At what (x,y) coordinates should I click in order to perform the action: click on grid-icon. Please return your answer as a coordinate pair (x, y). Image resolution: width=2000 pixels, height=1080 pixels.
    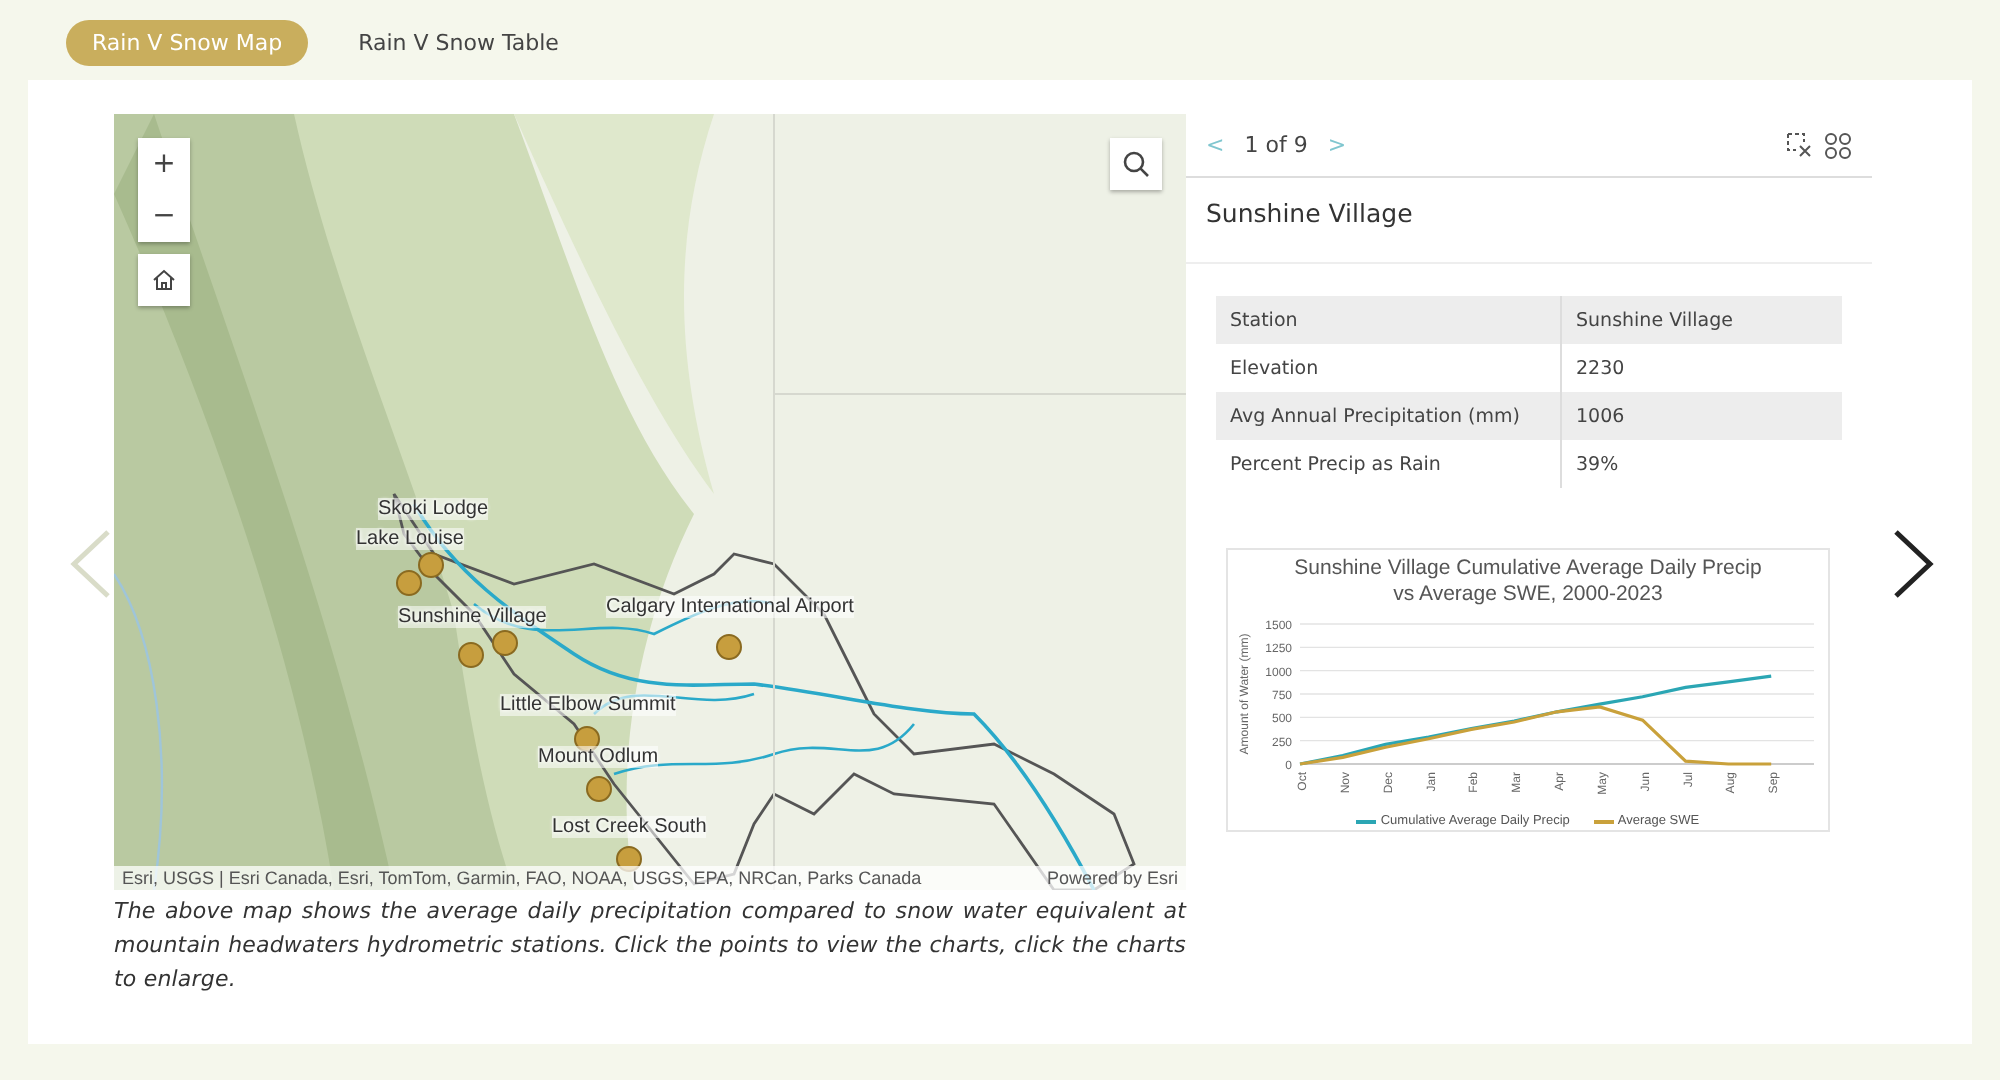
    Looking at the image, I should click on (1838, 145).